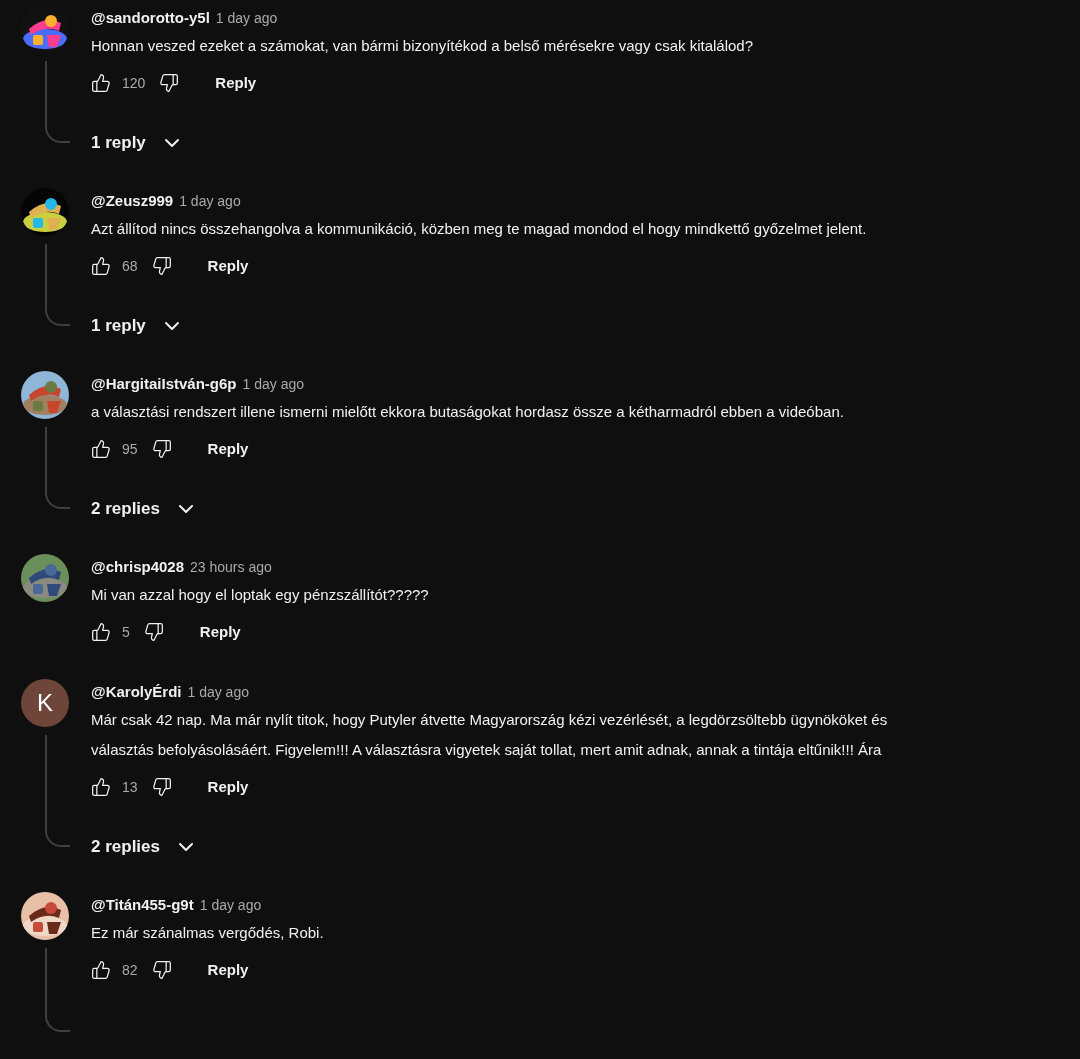 This screenshot has height=1059, width=1080. Describe the element at coordinates (136, 692) in the screenshot. I see `comment-author: @KarolyÉrdi` at that location.